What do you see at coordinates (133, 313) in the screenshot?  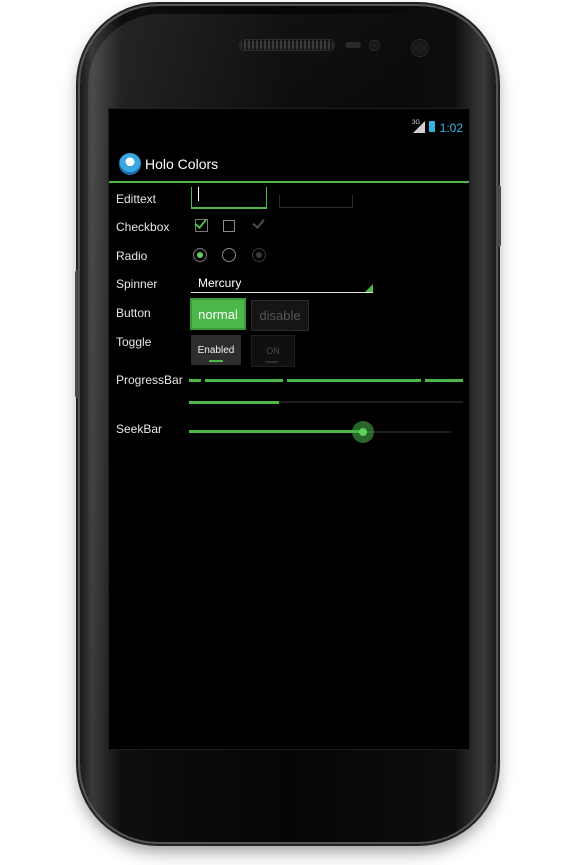 I see `button-label: Button` at bounding box center [133, 313].